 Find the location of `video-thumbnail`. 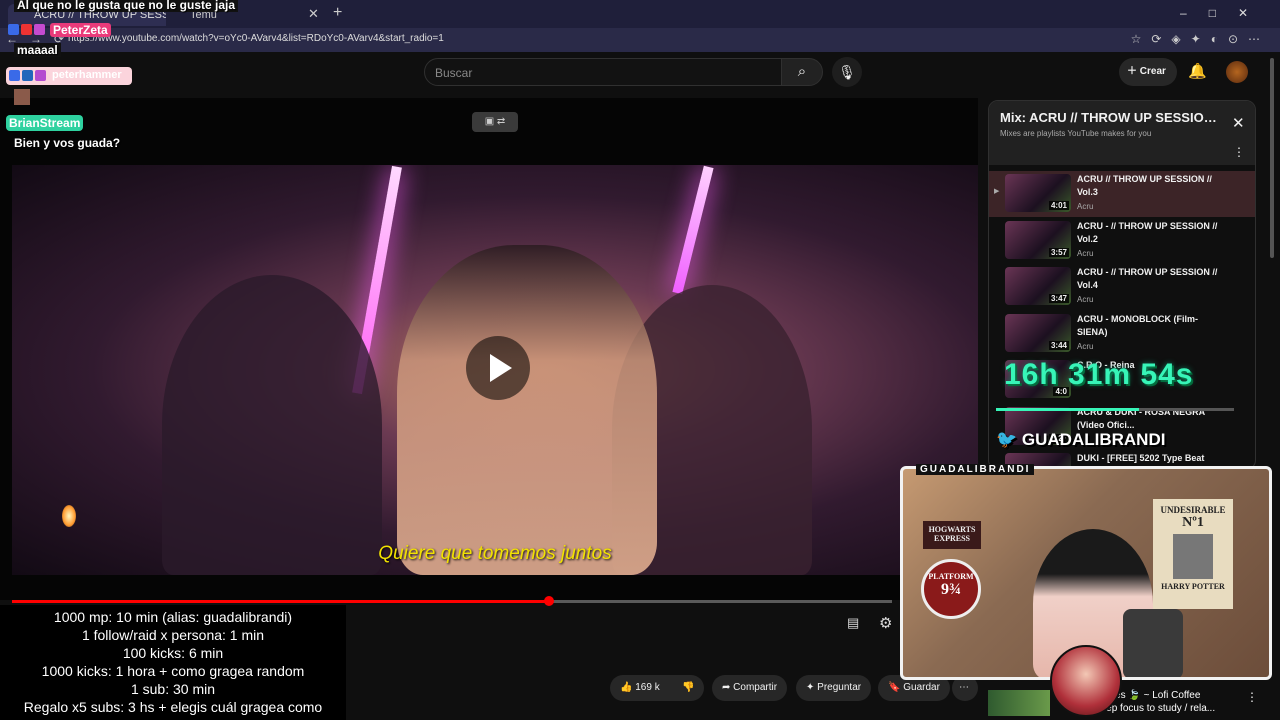

video-thumbnail is located at coordinates (1019, 703).